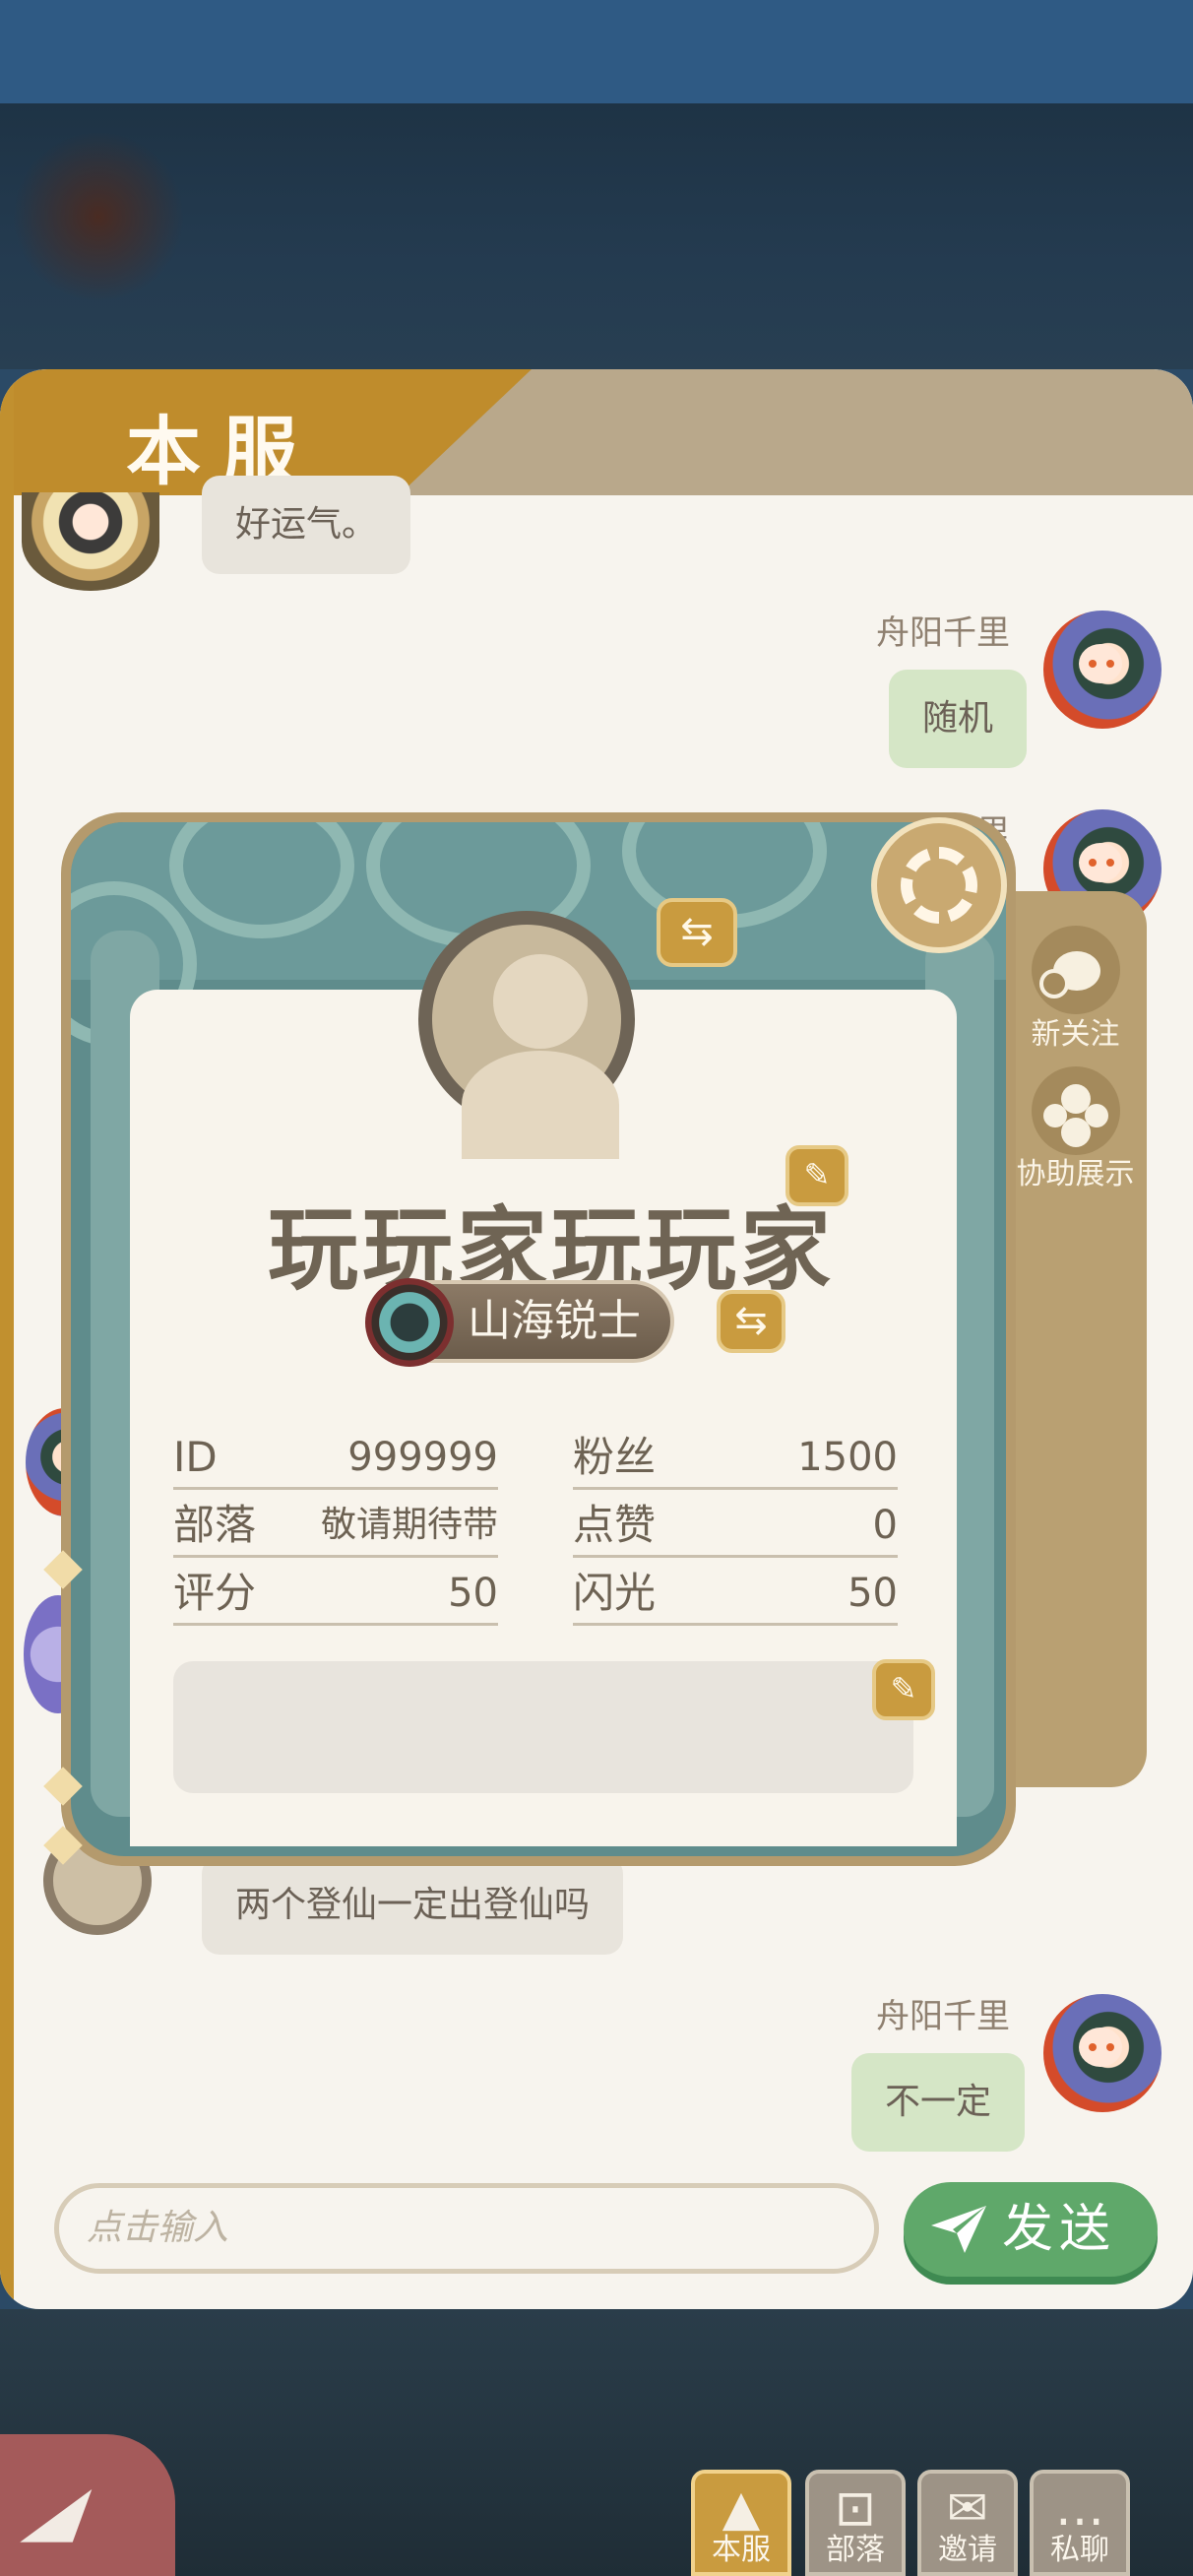 This screenshot has height=2576, width=1193. I want to click on nav-private-chat-button: … 私聊, so click(1080, 2523).